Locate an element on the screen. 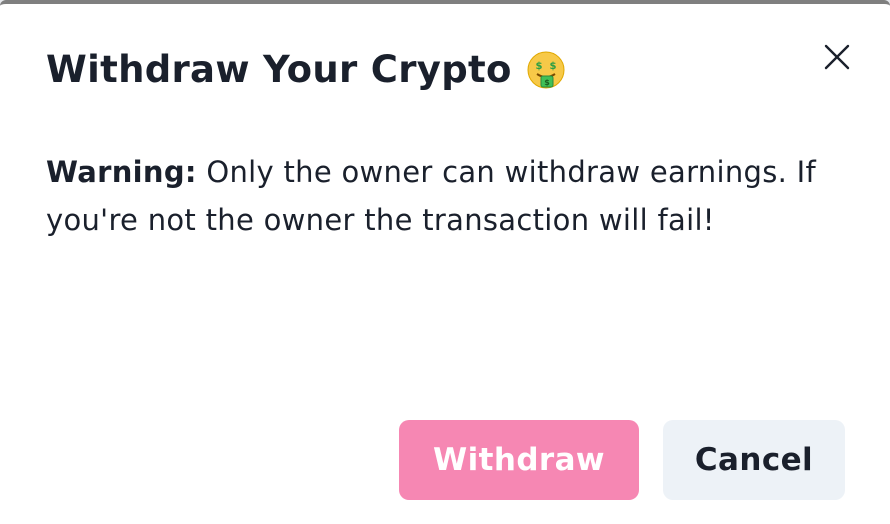 The height and width of the screenshot is (524, 890). modal-title: Withdraw Your Crypto is located at coordinates (279, 69).